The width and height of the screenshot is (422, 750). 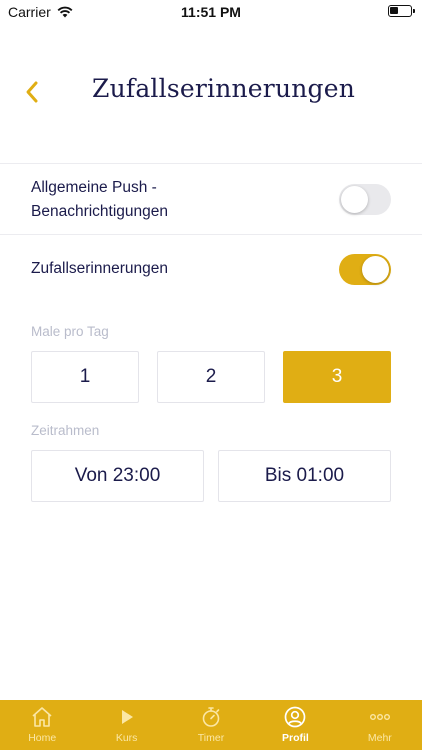 What do you see at coordinates (126, 725) in the screenshot?
I see `tab-kurs: Kurs` at bounding box center [126, 725].